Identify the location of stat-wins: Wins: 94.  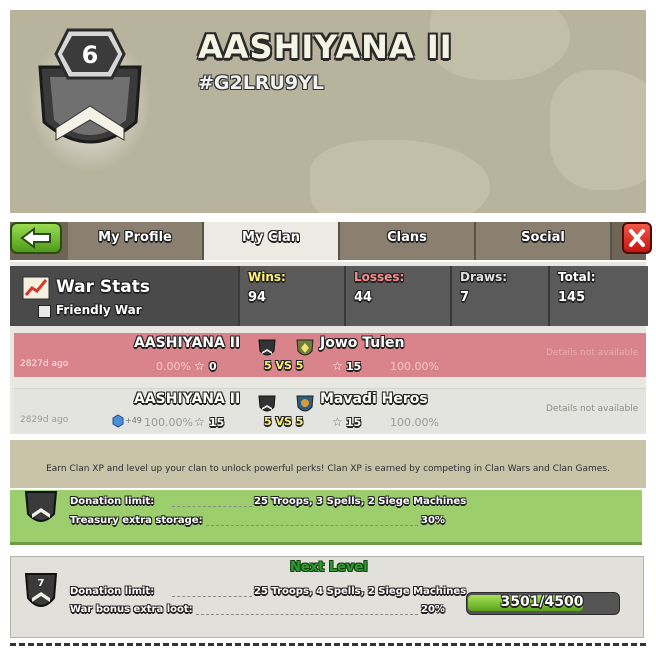
(291, 296).